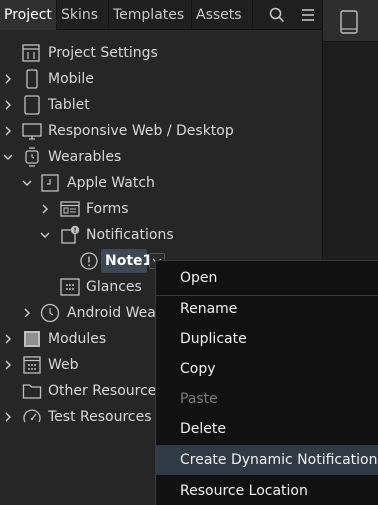  Describe the element at coordinates (103, 53) in the screenshot. I see `tree-label: Project Settings` at that location.